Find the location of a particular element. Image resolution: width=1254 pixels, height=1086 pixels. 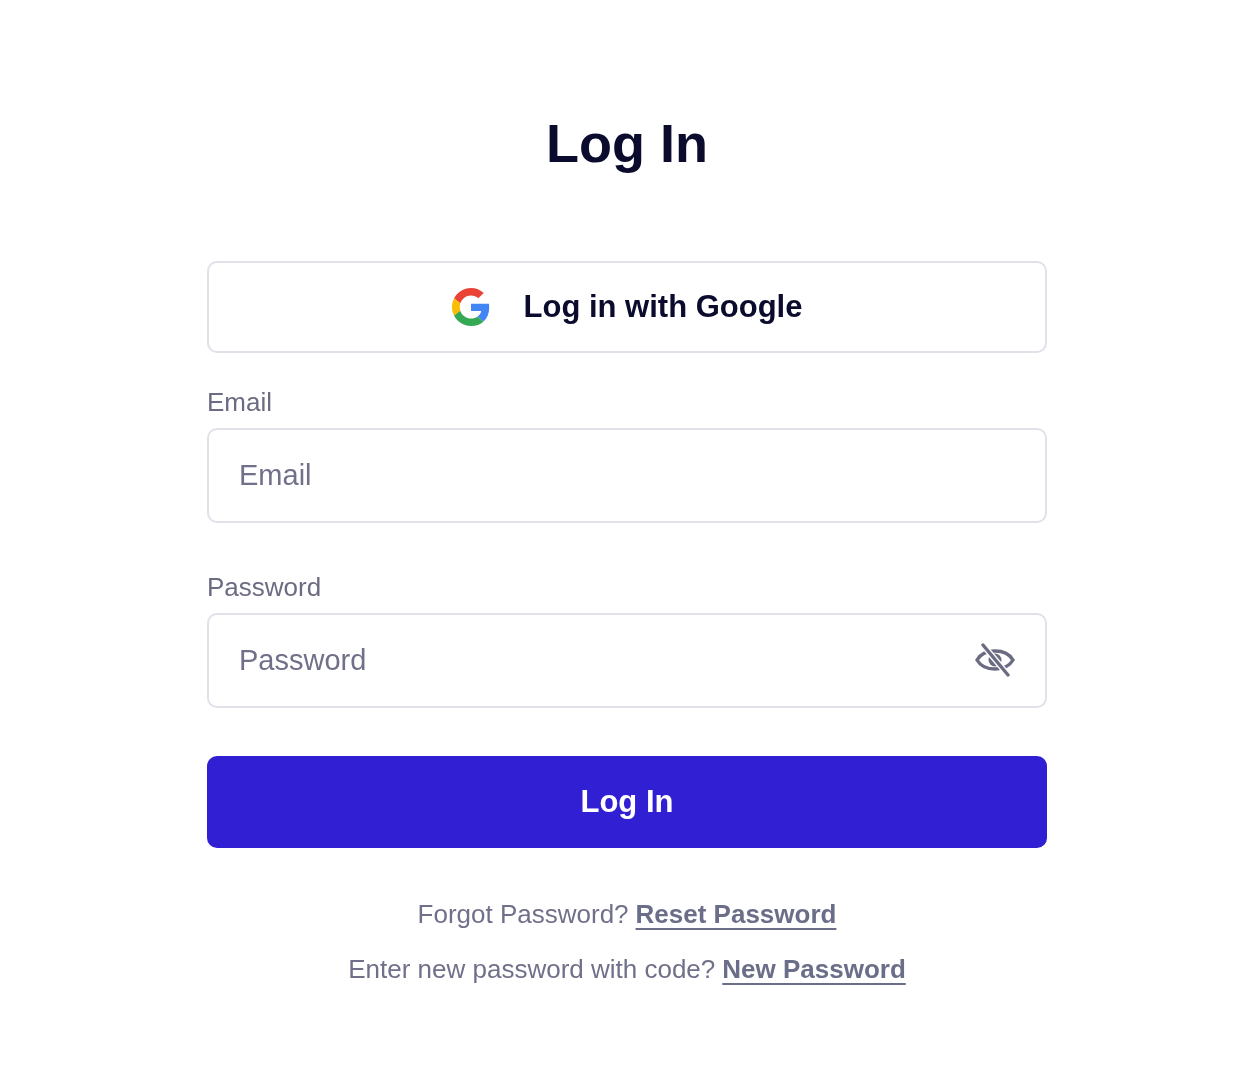

field-label: Password is located at coordinates (264, 587).